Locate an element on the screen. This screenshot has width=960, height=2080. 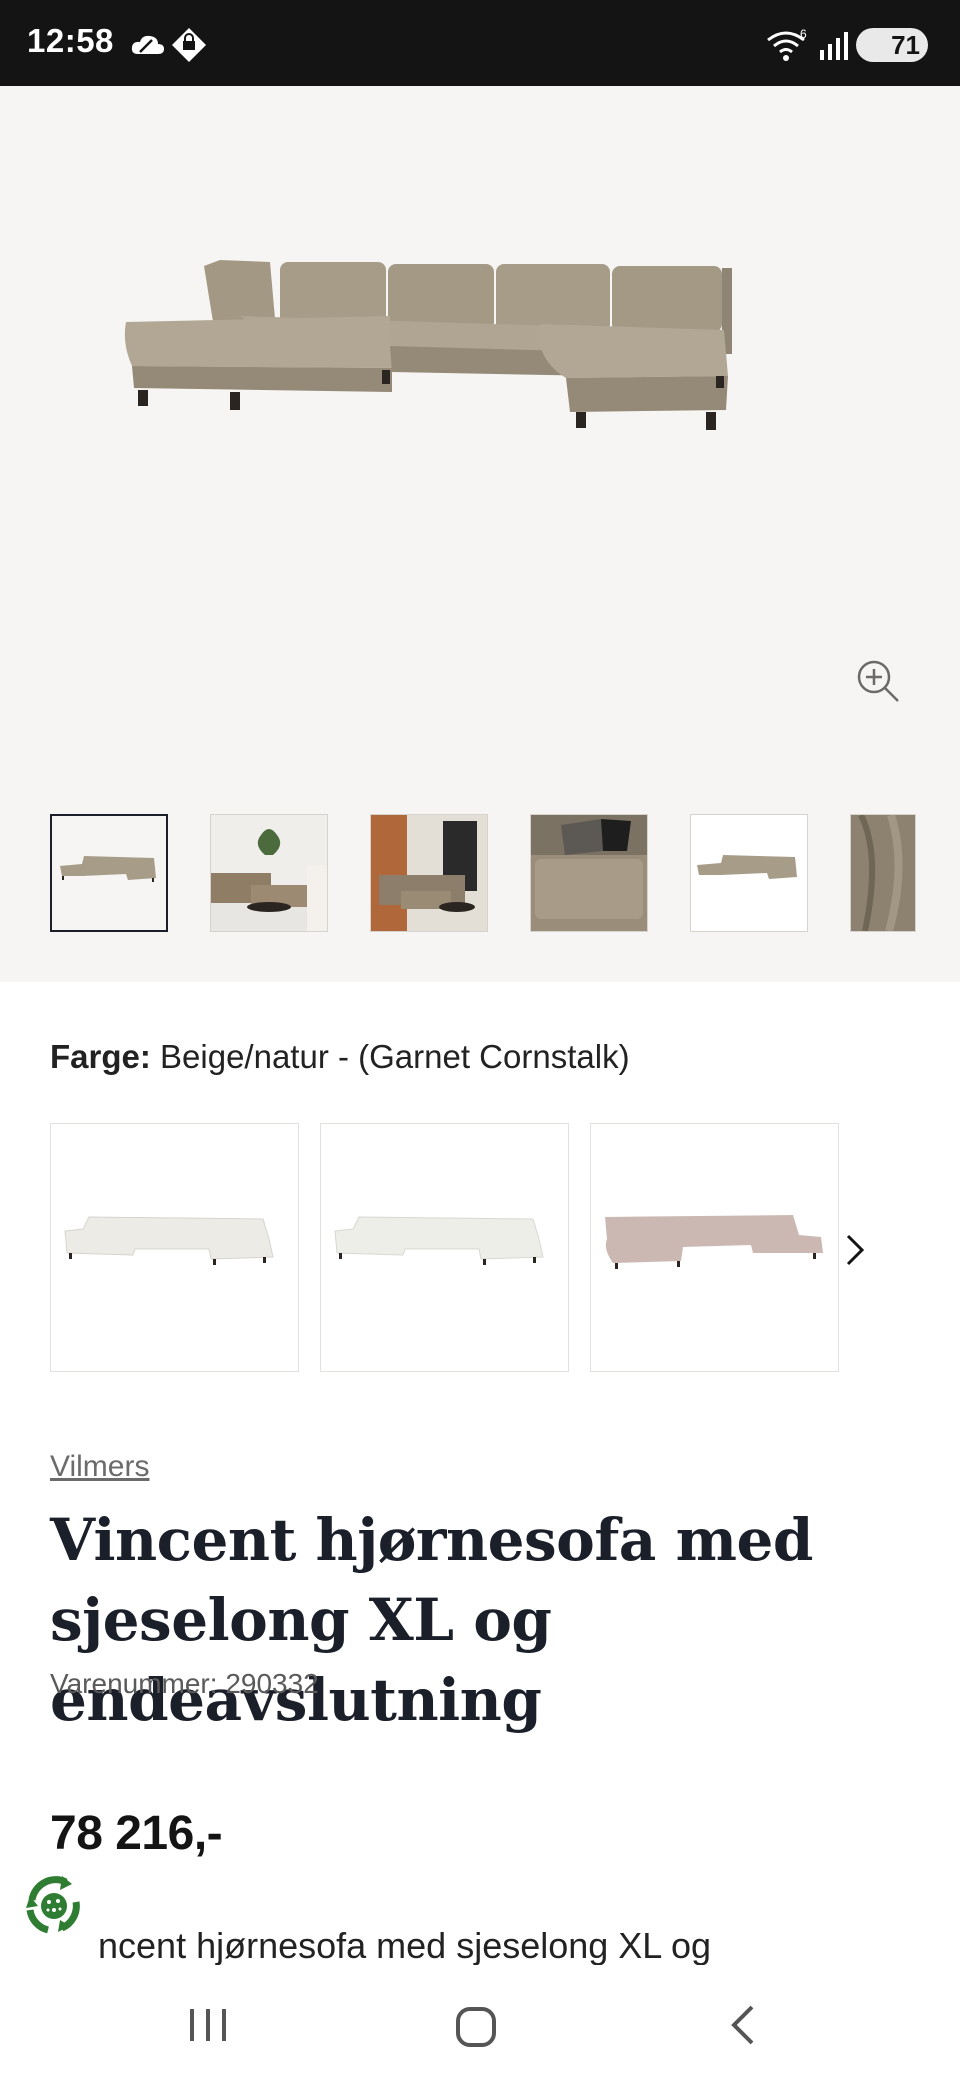
recent-apps-icon is located at coordinates (208, 2025).